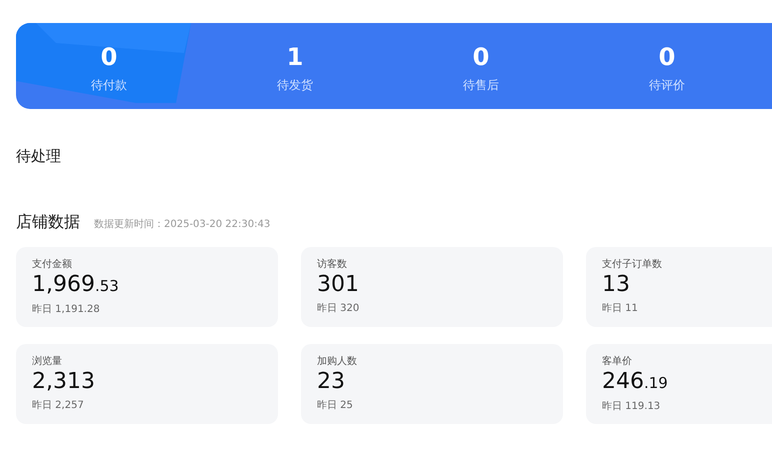  Describe the element at coordinates (295, 57) in the screenshot. I see `order-count: 1` at that location.